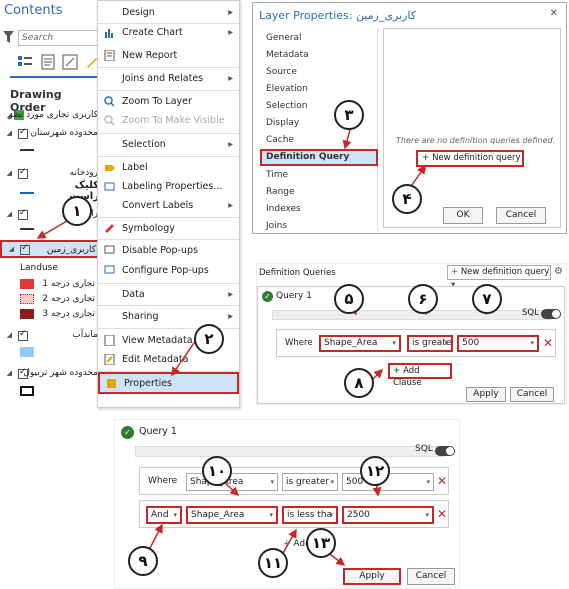 The width and height of the screenshot is (569, 589). I want to click on add-clause-button: + Add Clause, so click(420, 375).